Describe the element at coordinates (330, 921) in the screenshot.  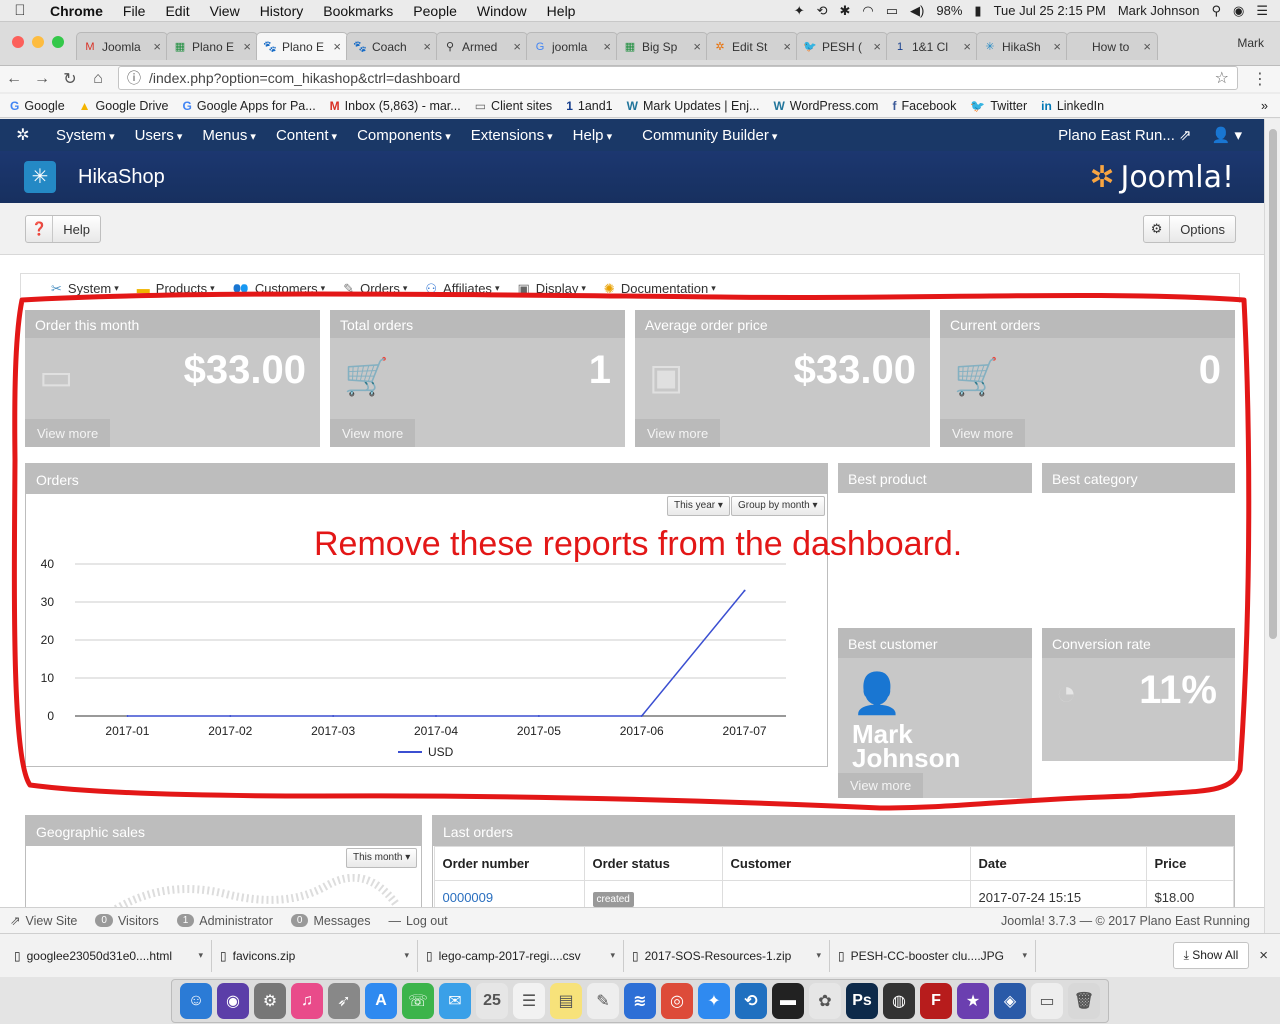
I see `messages-link: 0 Messages` at that location.